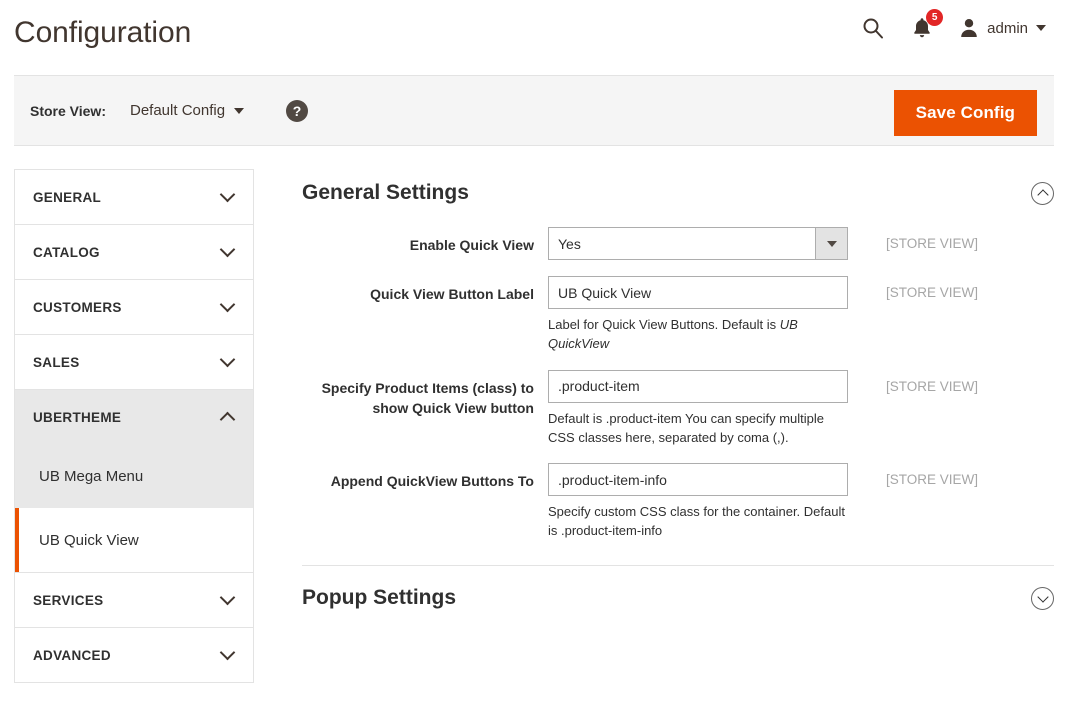 The image size is (1068, 725). I want to click on field-label: Quick View Button Label, so click(452, 294).